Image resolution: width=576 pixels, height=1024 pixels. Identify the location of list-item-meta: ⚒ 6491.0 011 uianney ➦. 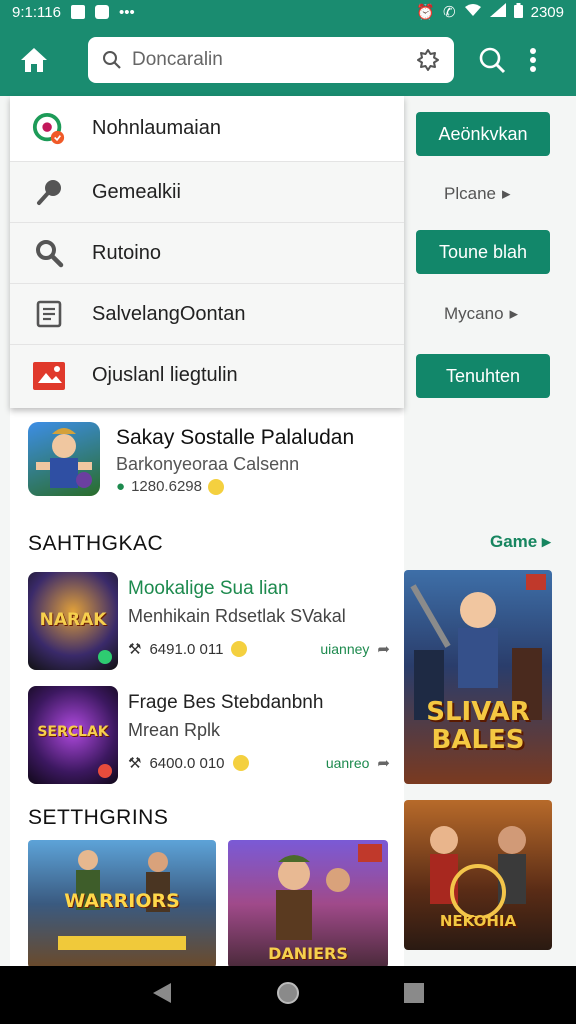
(259, 649).